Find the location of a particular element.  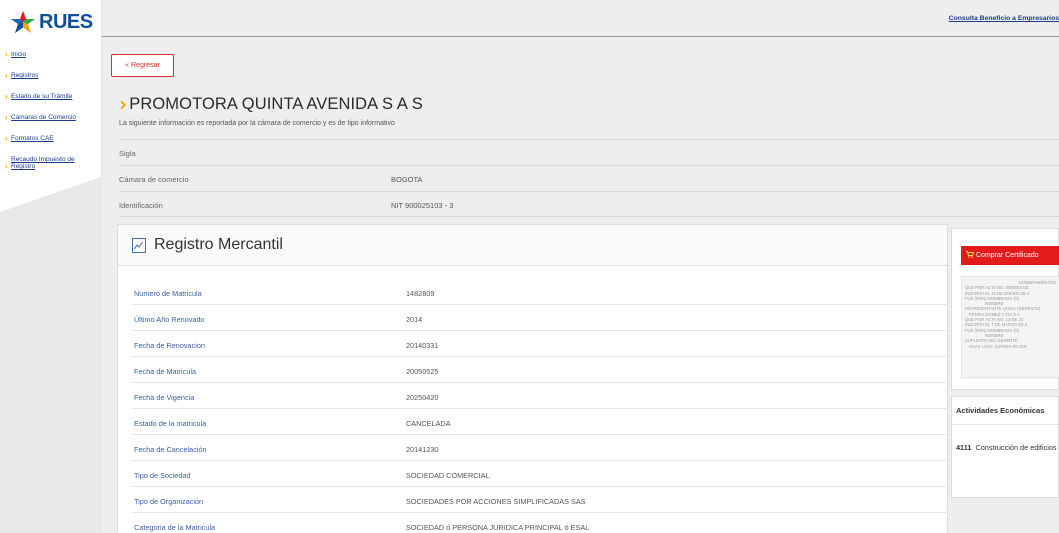

table-row: Numero de Matricula 1482809 is located at coordinates (539, 292).